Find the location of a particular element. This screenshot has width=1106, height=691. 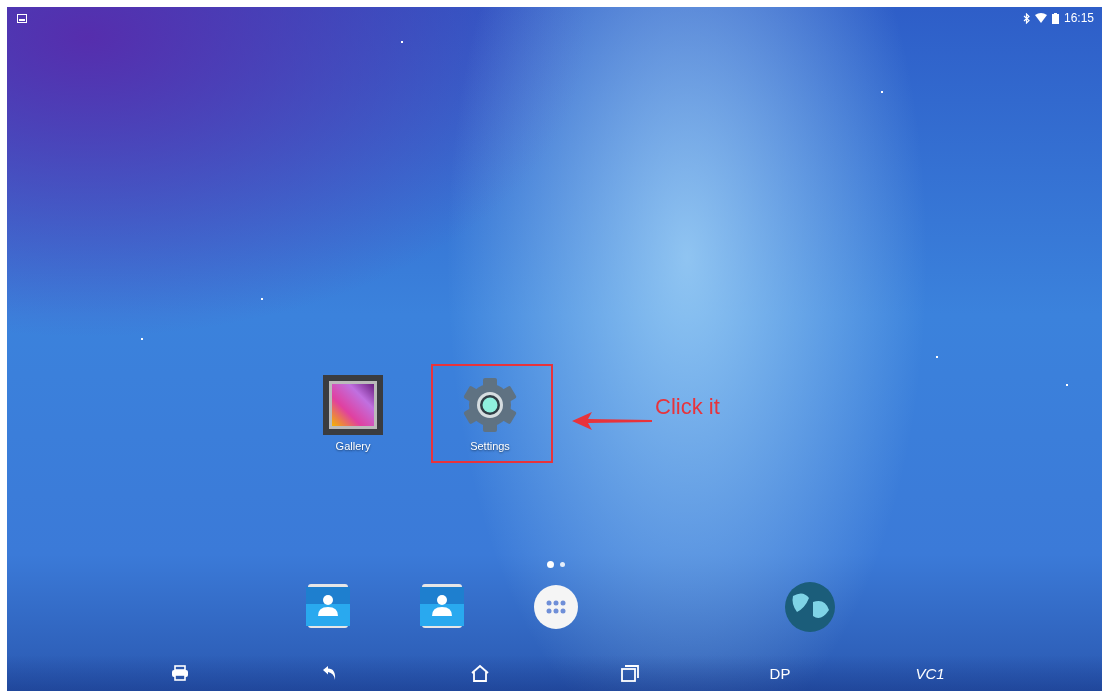

recents-icon is located at coordinates (630, 673).